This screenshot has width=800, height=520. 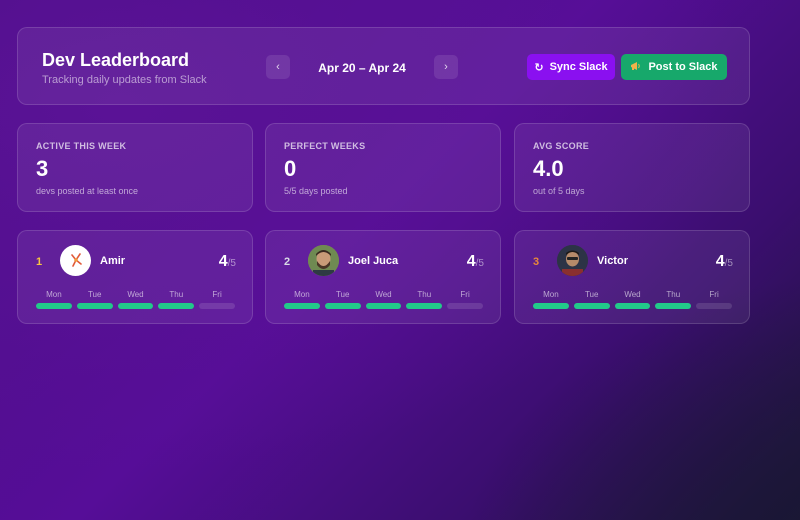 What do you see at coordinates (87, 191) in the screenshot?
I see `stat-note: devs posted at least once` at bounding box center [87, 191].